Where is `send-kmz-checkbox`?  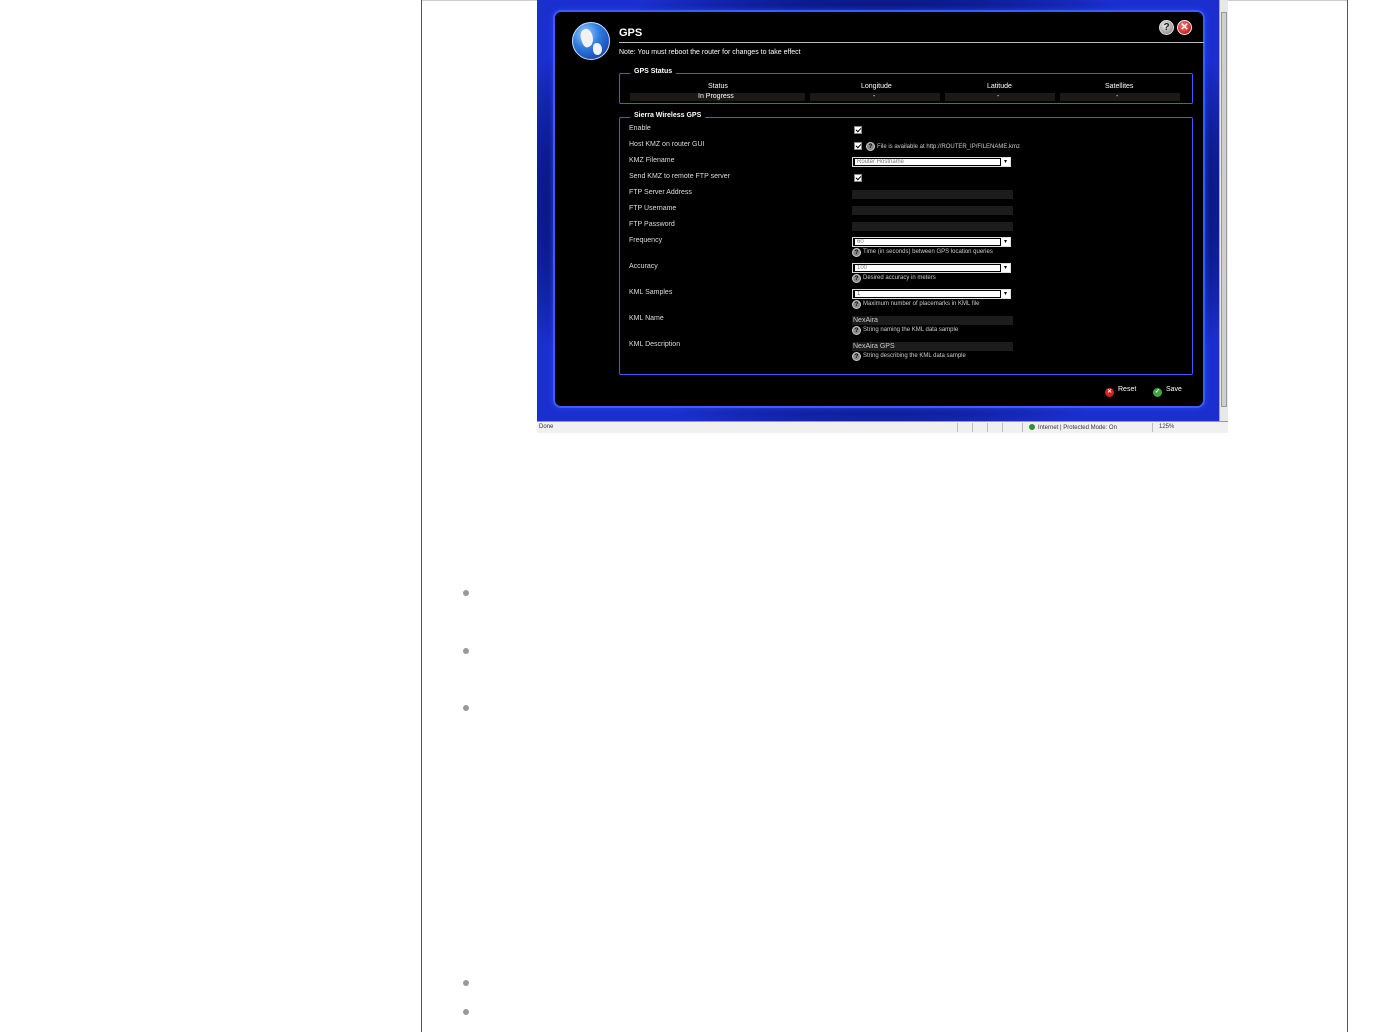
send-kmz-checkbox is located at coordinates (858, 178).